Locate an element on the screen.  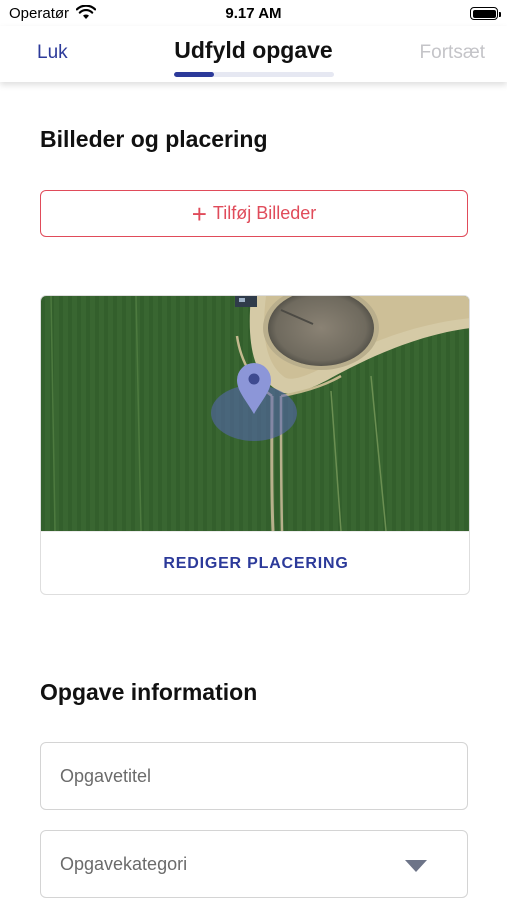
add-images-button: + Tilføj Billeder is located at coordinates (254, 213).